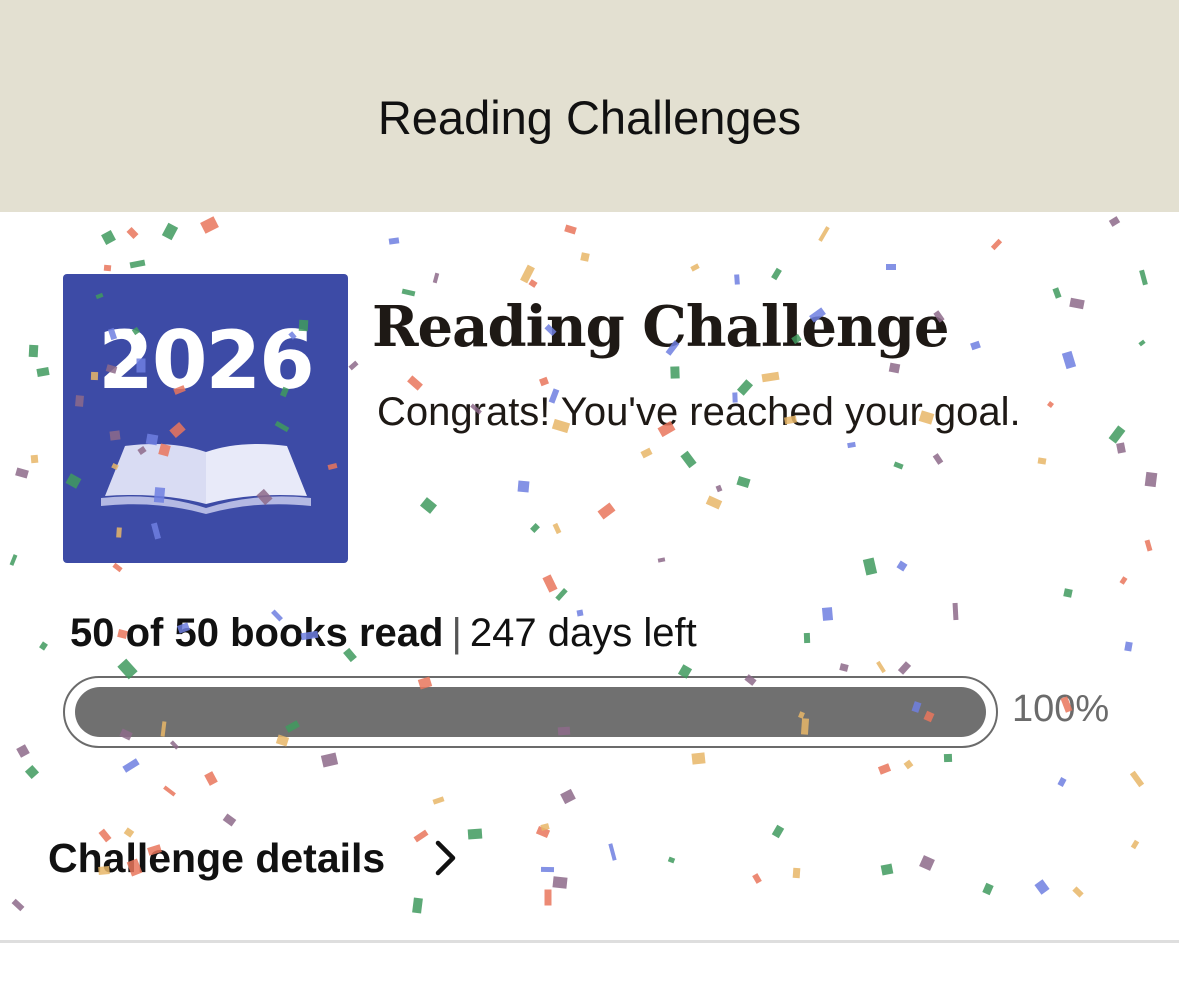 Image resolution: width=1179 pixels, height=1007 pixels. What do you see at coordinates (1061, 709) in the screenshot?
I see `progress-percent: 100%` at bounding box center [1061, 709].